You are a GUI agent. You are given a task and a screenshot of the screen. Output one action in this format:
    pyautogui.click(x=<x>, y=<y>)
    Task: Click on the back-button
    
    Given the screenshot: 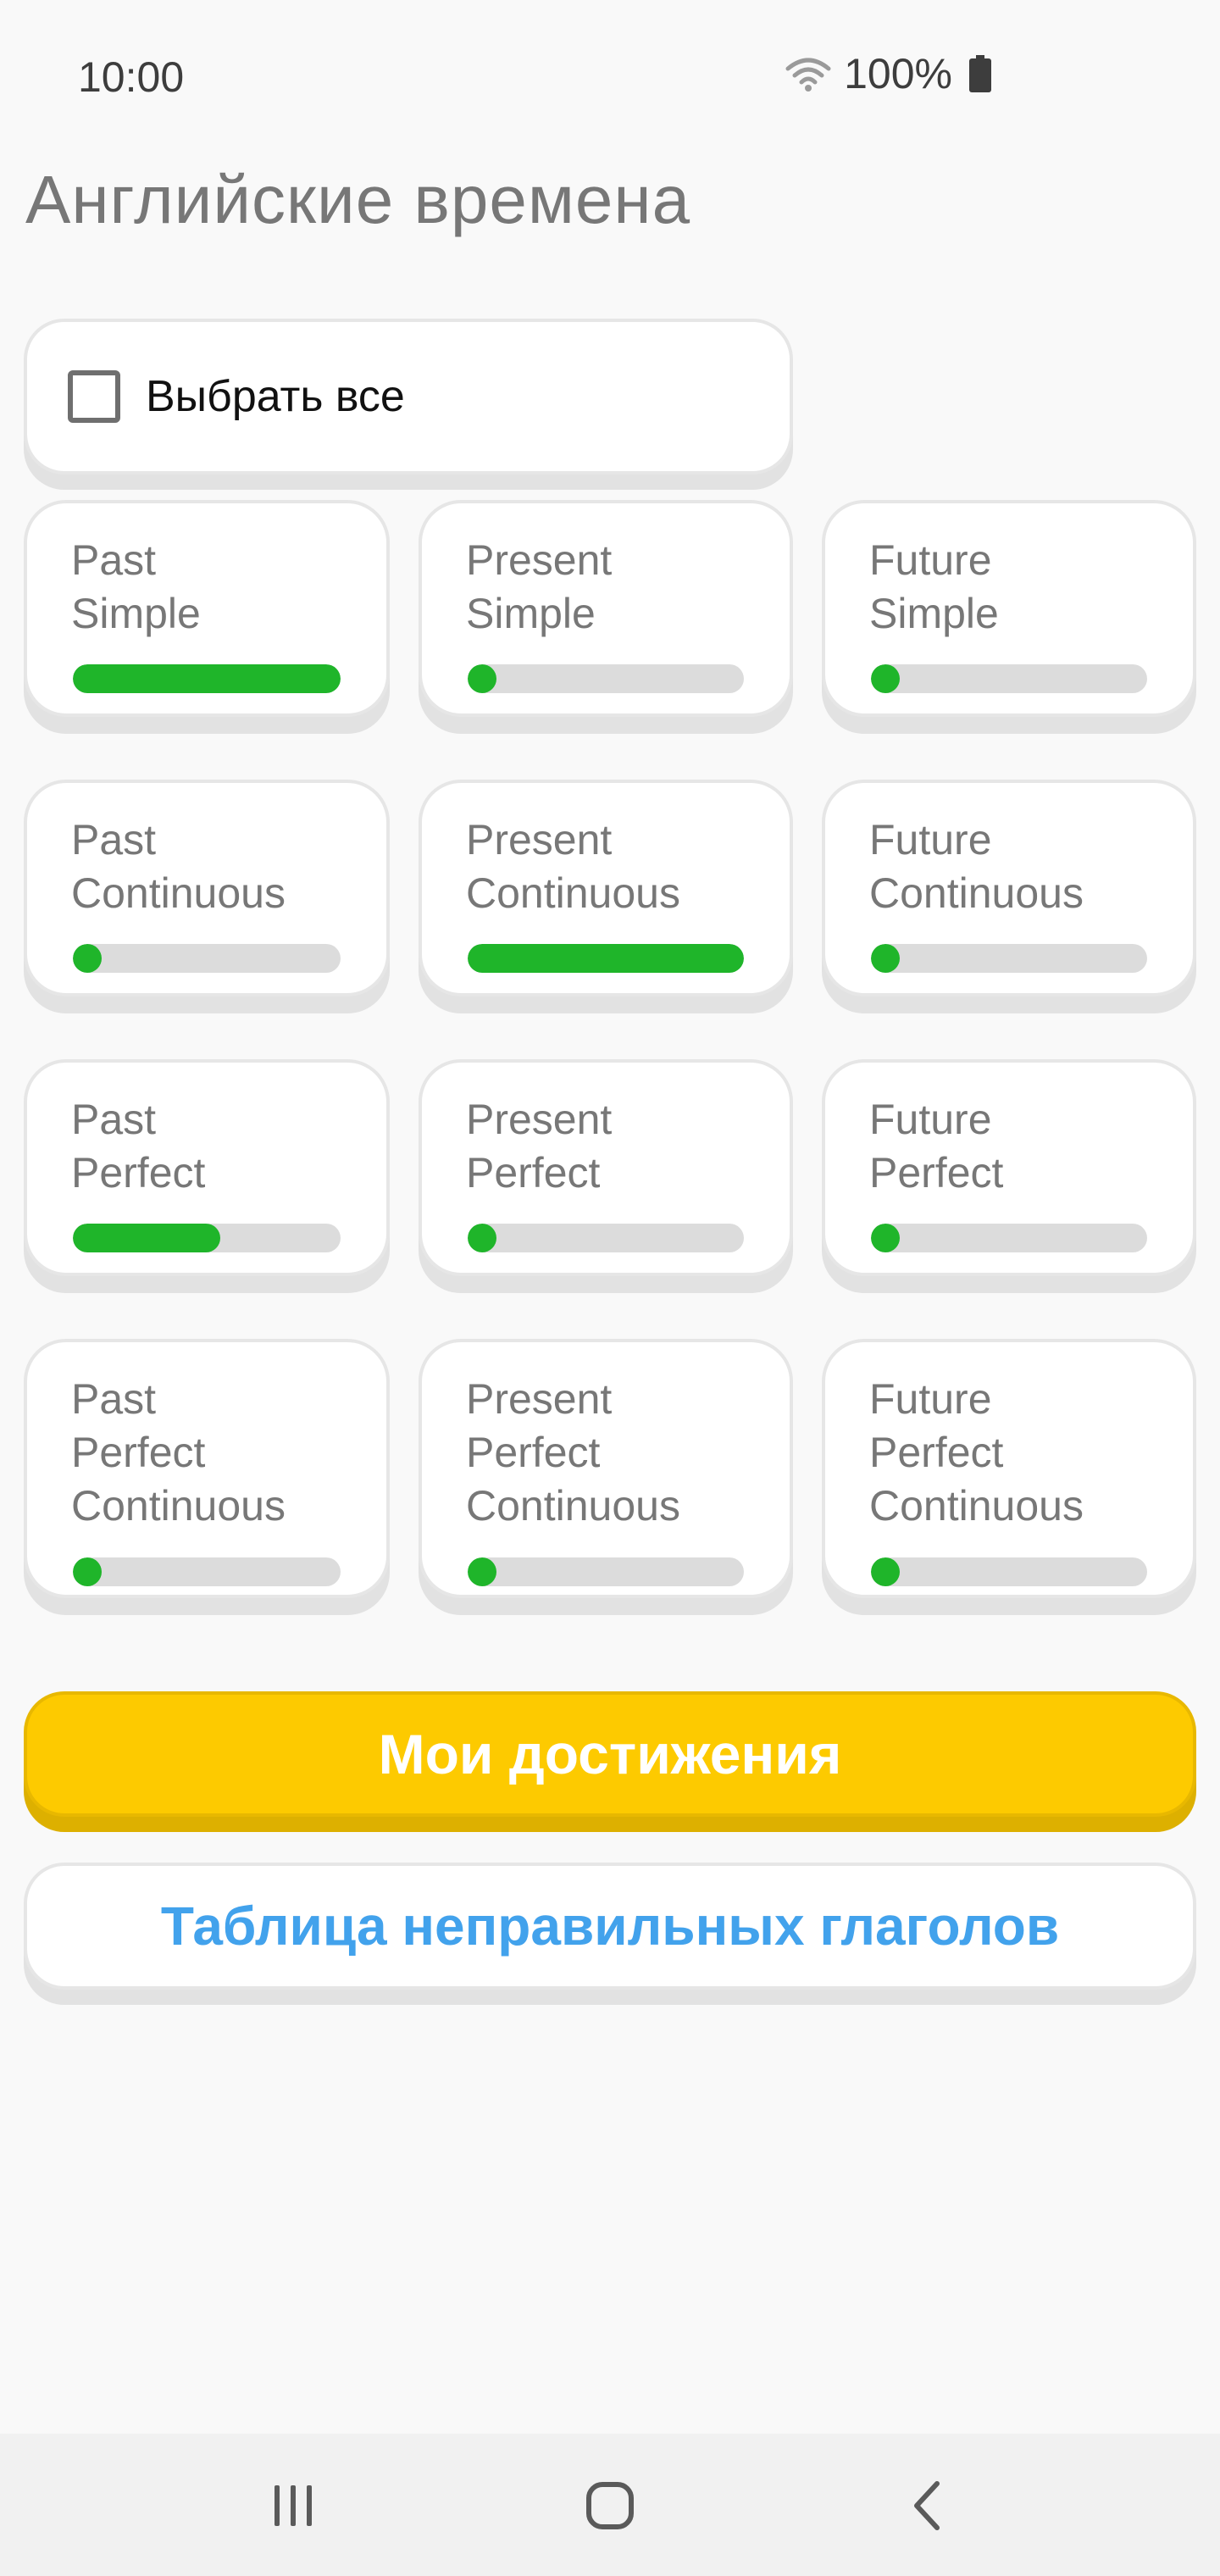 What is the action you would take?
    pyautogui.click(x=929, y=2506)
    